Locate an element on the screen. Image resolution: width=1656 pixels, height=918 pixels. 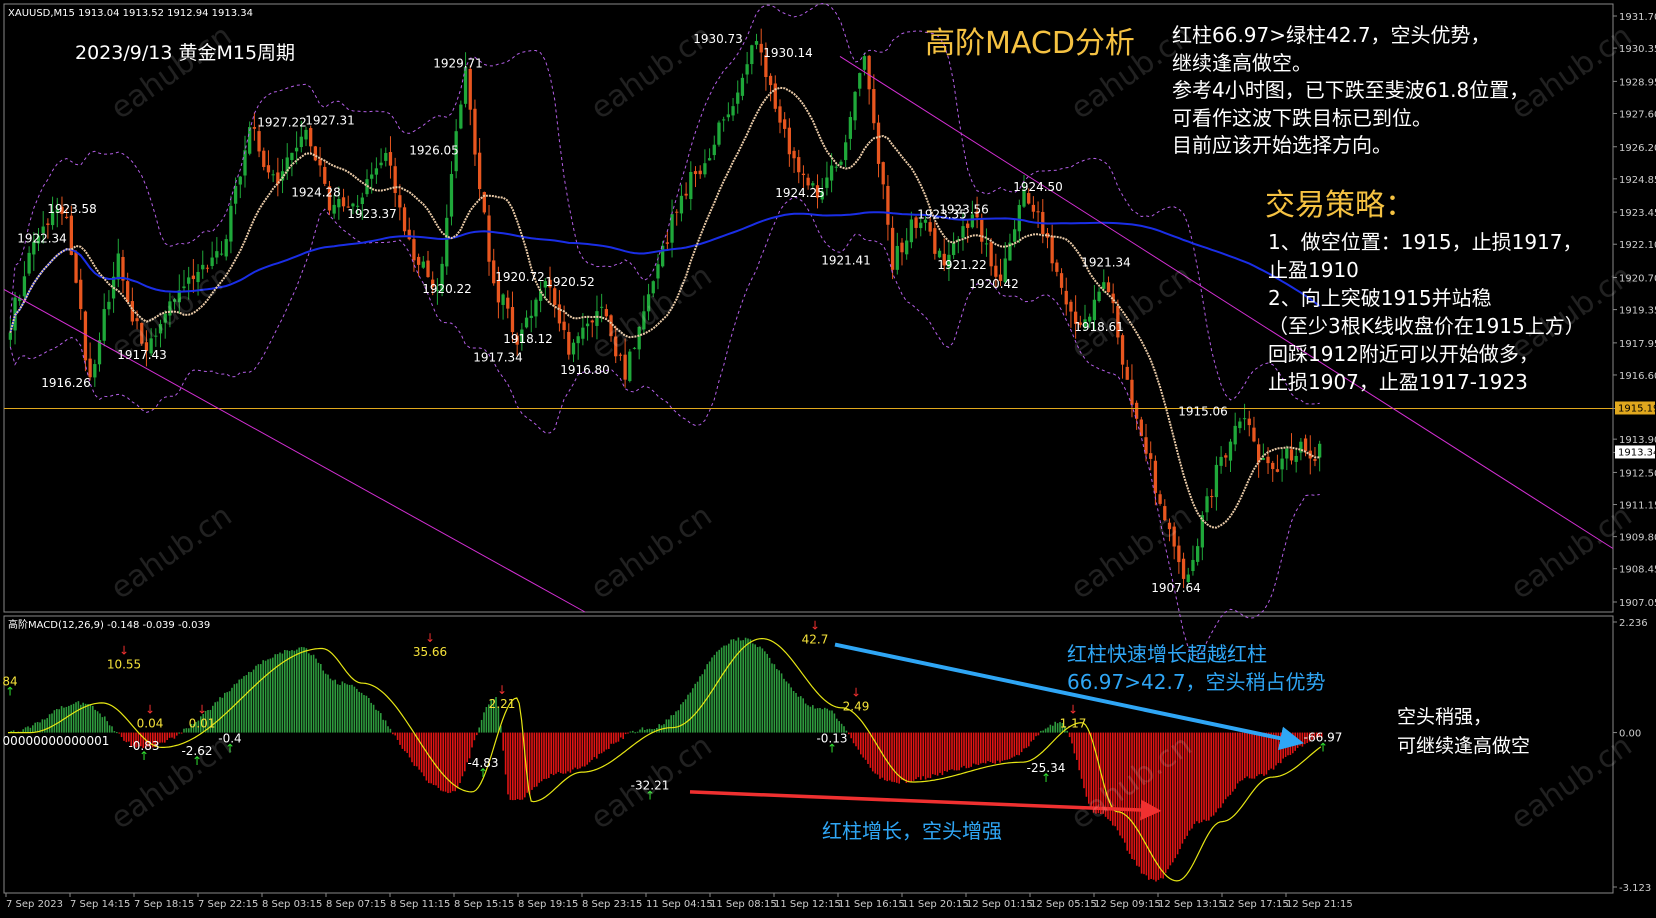
price-label: 1927.31 is located at coordinates (330, 120).